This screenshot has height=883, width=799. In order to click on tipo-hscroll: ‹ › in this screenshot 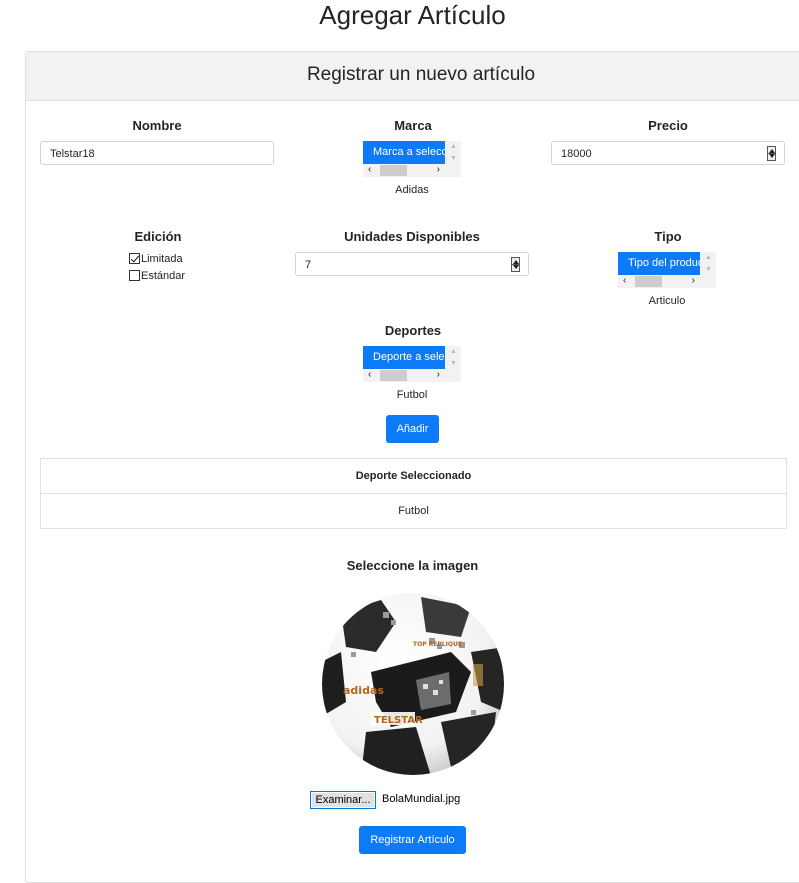, I will do `click(659, 281)`.